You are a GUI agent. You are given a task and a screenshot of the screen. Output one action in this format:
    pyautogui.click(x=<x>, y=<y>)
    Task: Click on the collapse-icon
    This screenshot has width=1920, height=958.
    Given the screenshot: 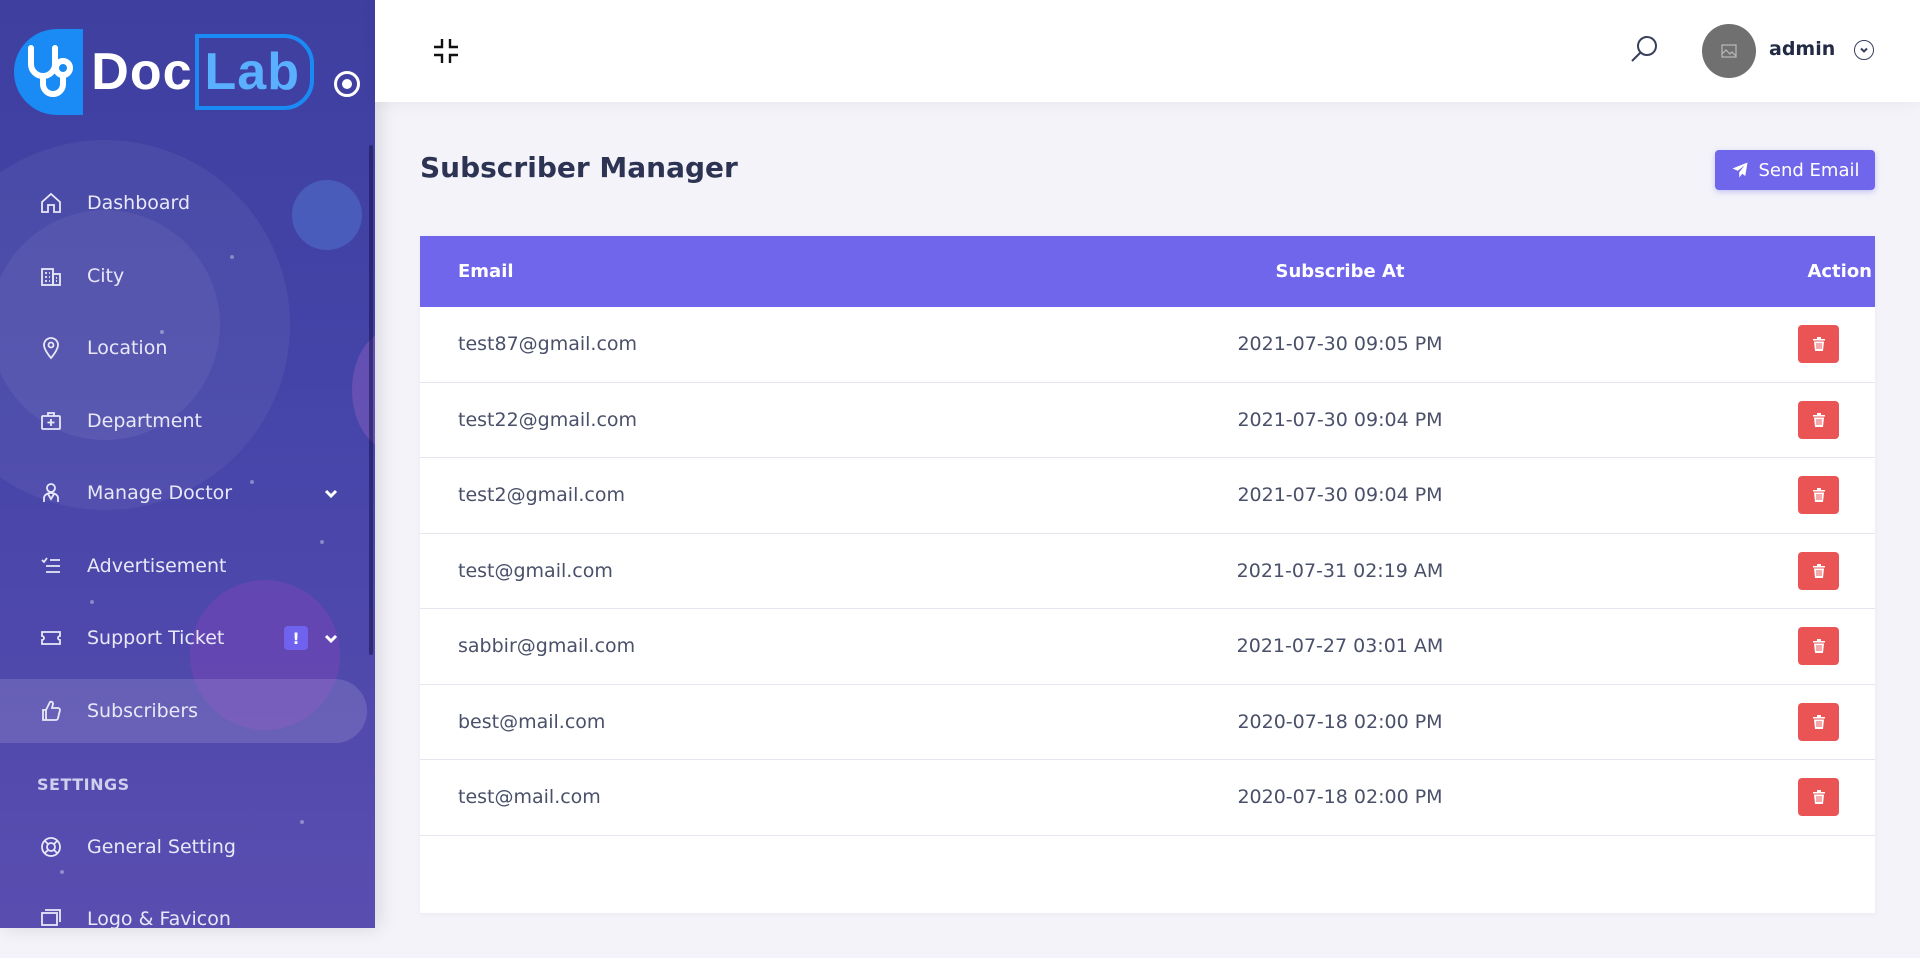 What is the action you would take?
    pyautogui.click(x=446, y=51)
    